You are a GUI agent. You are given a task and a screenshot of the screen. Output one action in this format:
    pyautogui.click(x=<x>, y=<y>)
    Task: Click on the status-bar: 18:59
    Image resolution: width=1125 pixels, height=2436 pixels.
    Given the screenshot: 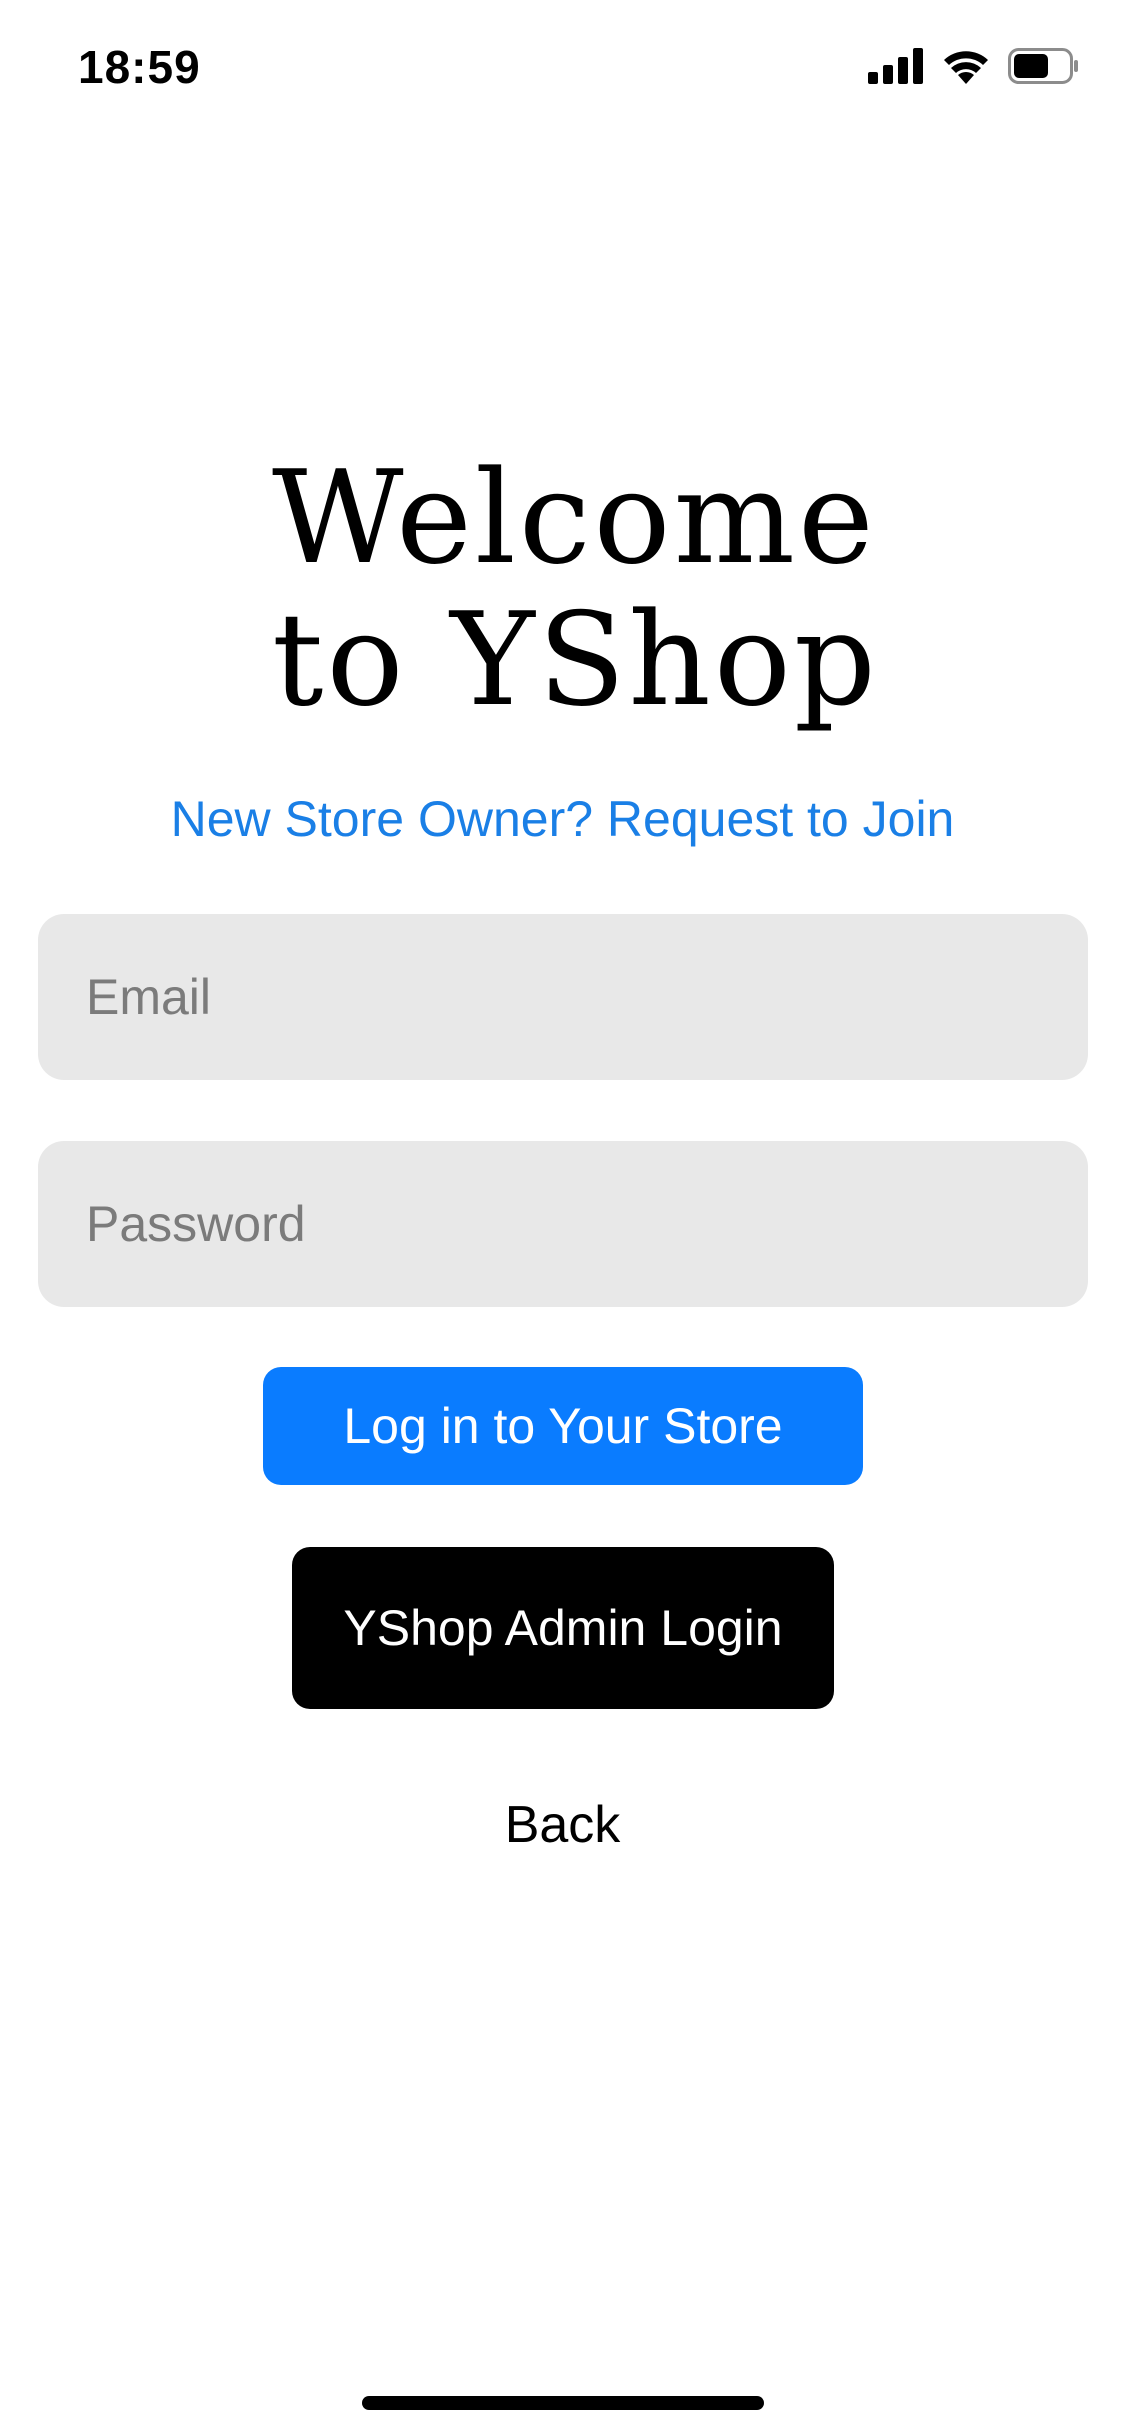 What is the action you would take?
    pyautogui.click(x=562, y=70)
    